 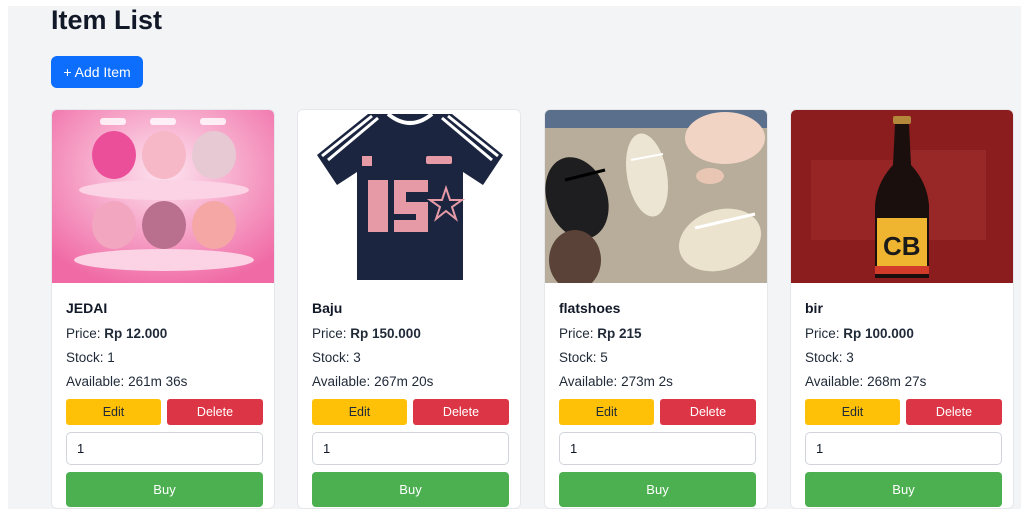 I want to click on item-name: bir, so click(x=814, y=308).